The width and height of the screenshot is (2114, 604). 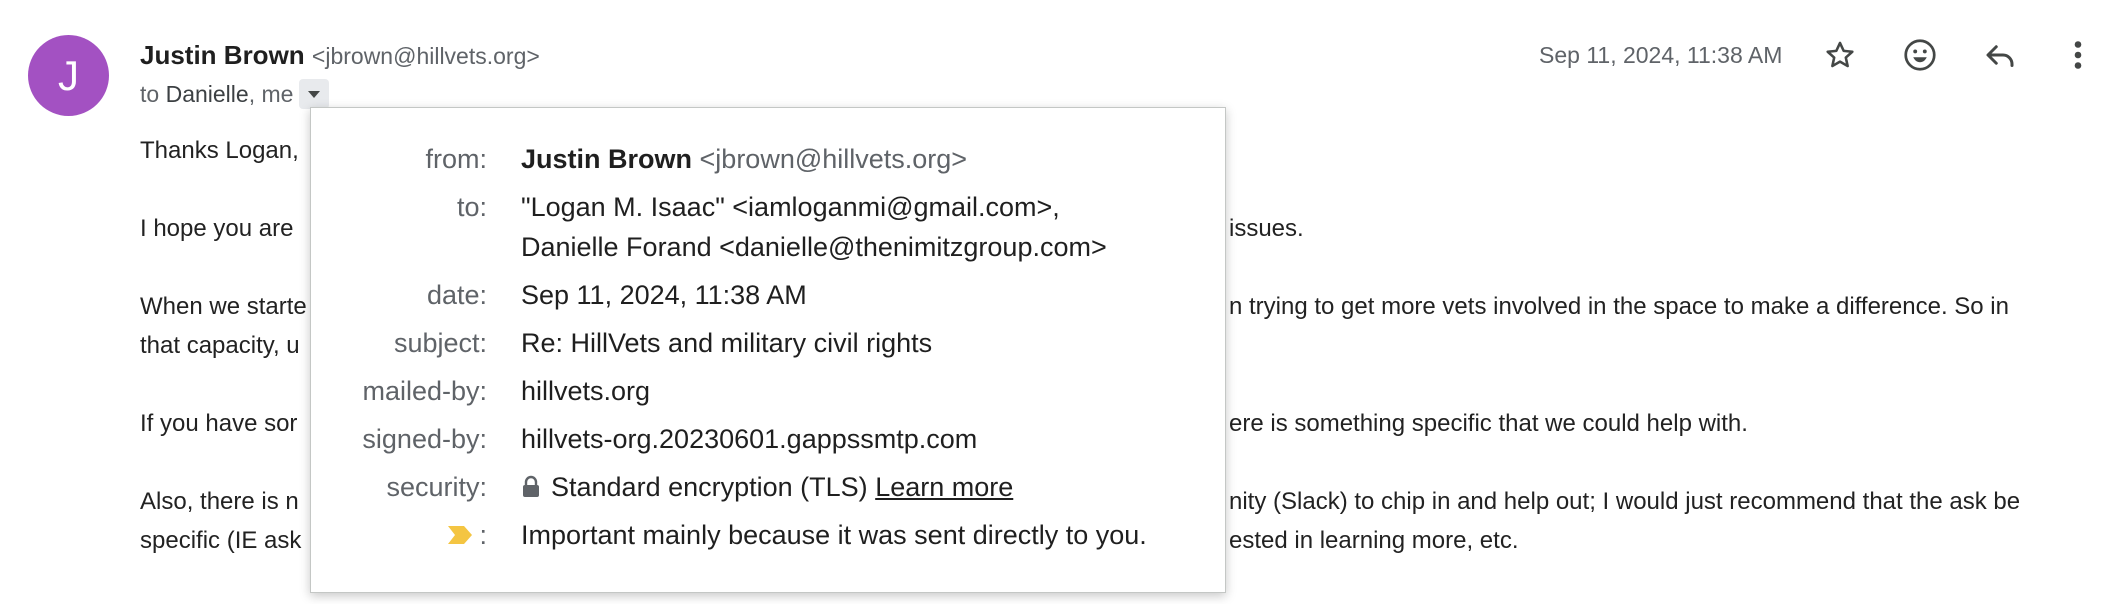 I want to click on star-button, so click(x=1840, y=55).